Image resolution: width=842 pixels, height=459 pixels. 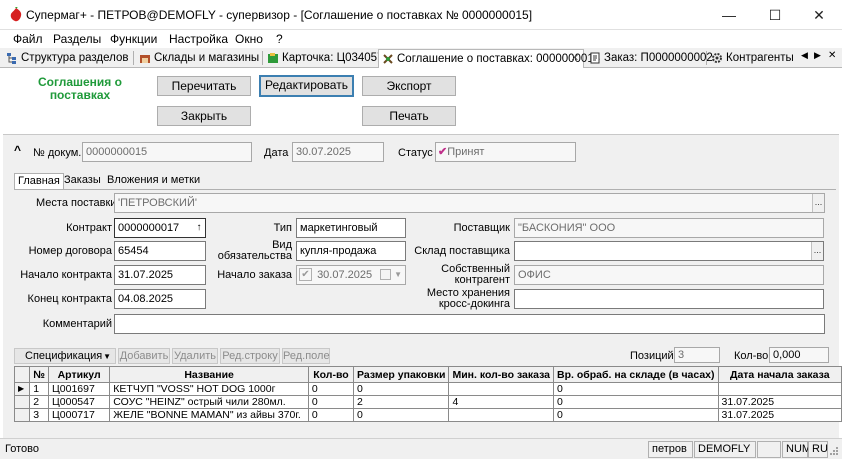 I want to click on tab-strip-close-icon: ✕, so click(x=832, y=55).